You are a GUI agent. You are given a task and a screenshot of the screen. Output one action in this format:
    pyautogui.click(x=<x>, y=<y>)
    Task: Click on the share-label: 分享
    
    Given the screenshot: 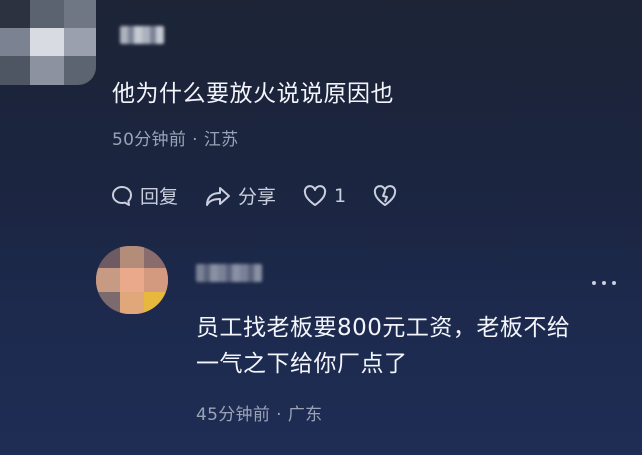 What is the action you would take?
    pyautogui.click(x=257, y=197)
    